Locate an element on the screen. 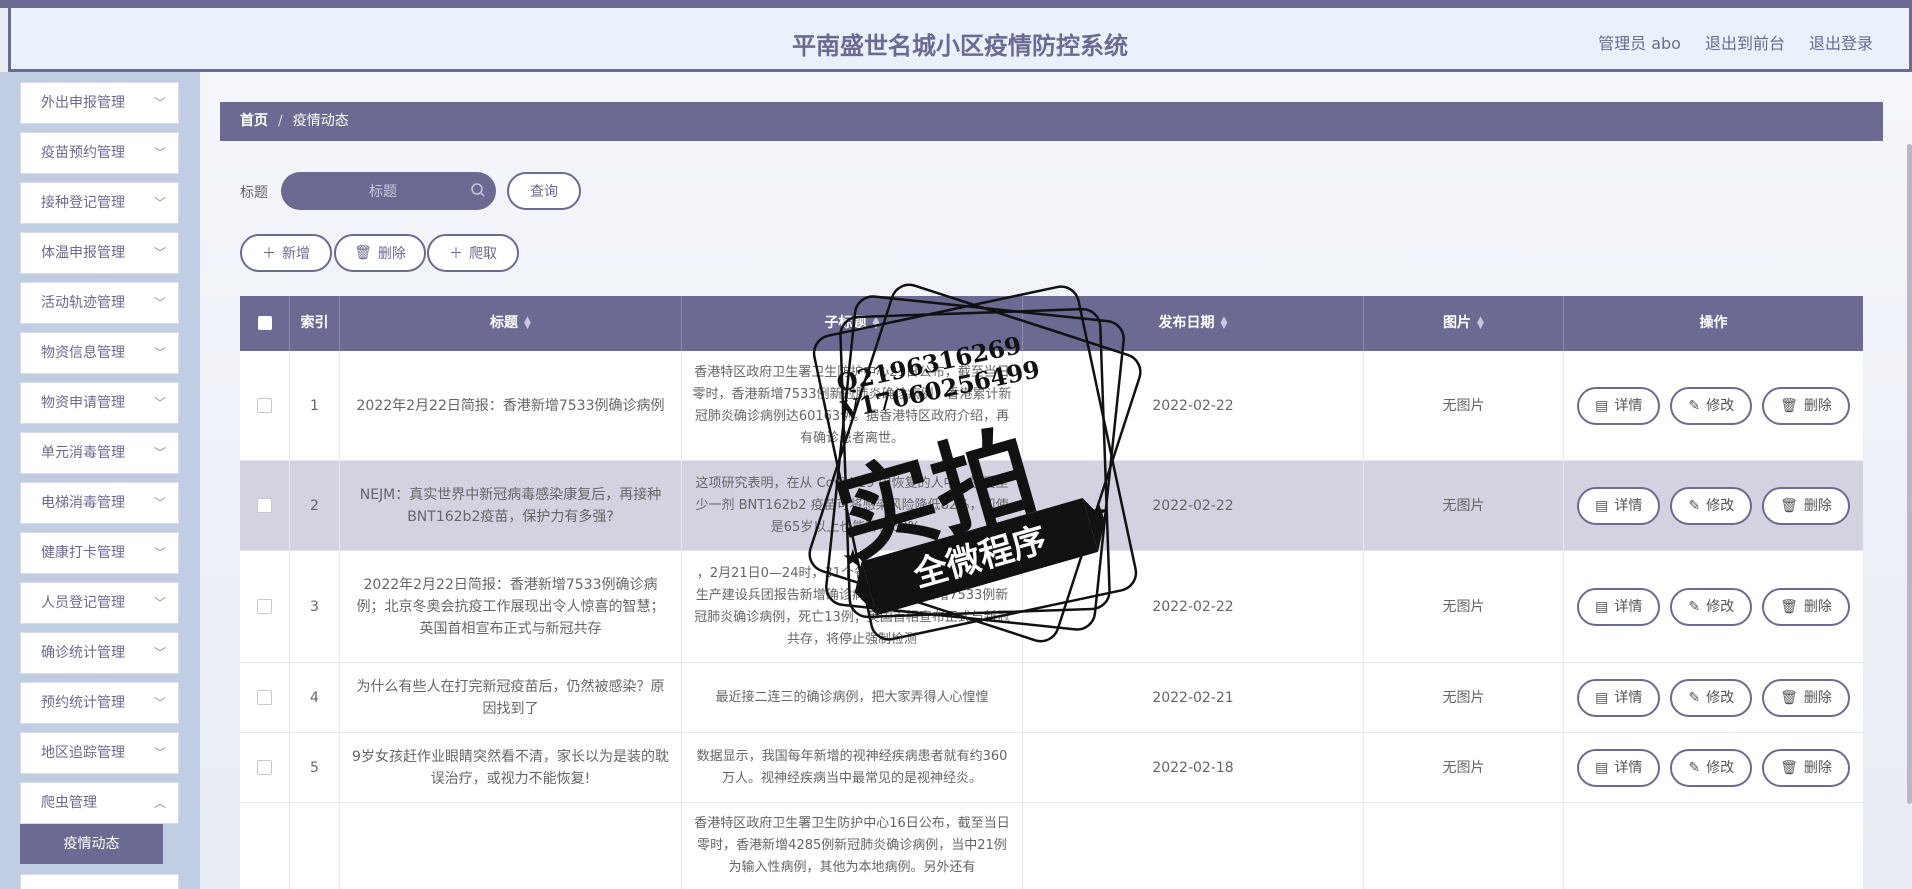 This screenshot has width=1912, height=889. sidebar-subitem-epidemic-news: 疫情动态 is located at coordinates (91, 844).